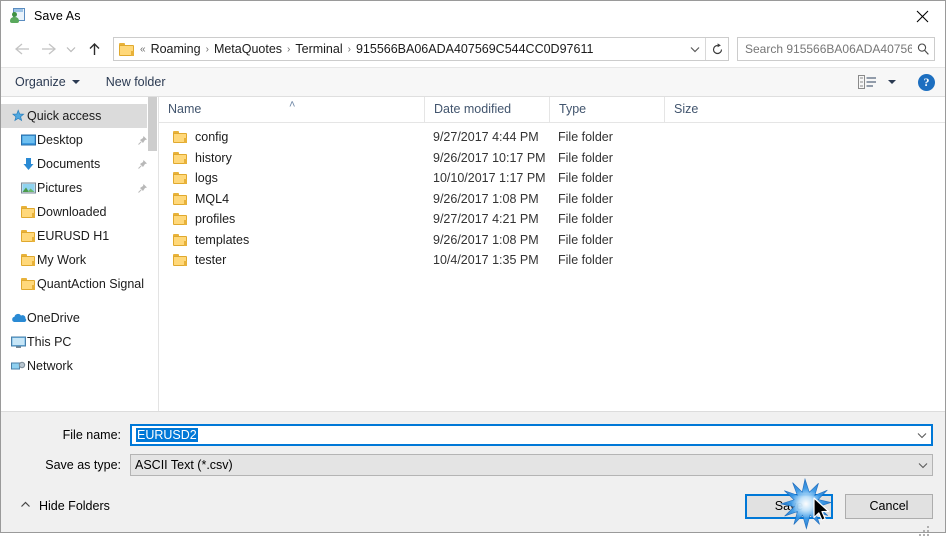  Describe the element at coordinates (291, 178) in the screenshot. I see `file-name-cell: logs` at that location.